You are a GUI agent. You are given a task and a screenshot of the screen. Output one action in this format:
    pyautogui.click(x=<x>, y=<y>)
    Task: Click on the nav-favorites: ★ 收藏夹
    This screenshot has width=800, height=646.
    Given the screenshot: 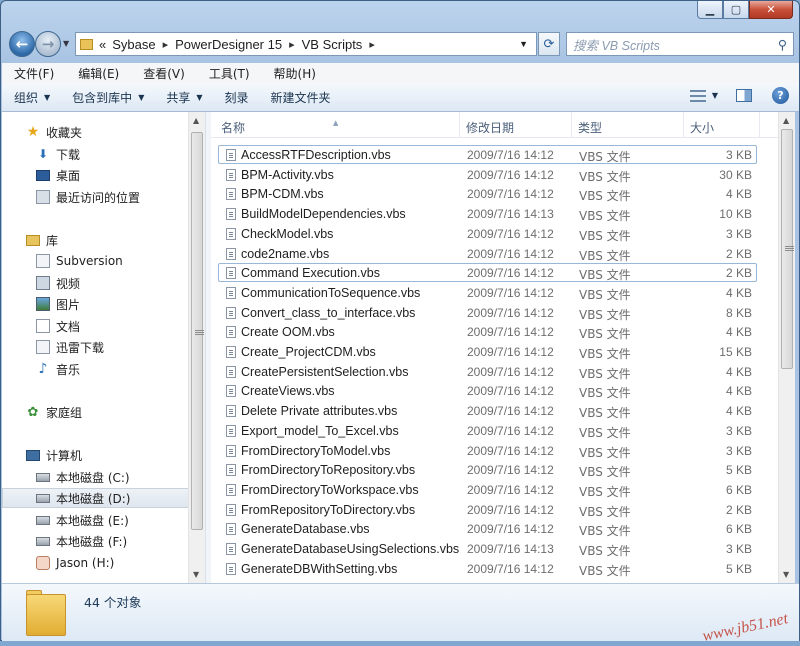 What is the action you would take?
    pyautogui.click(x=95, y=132)
    